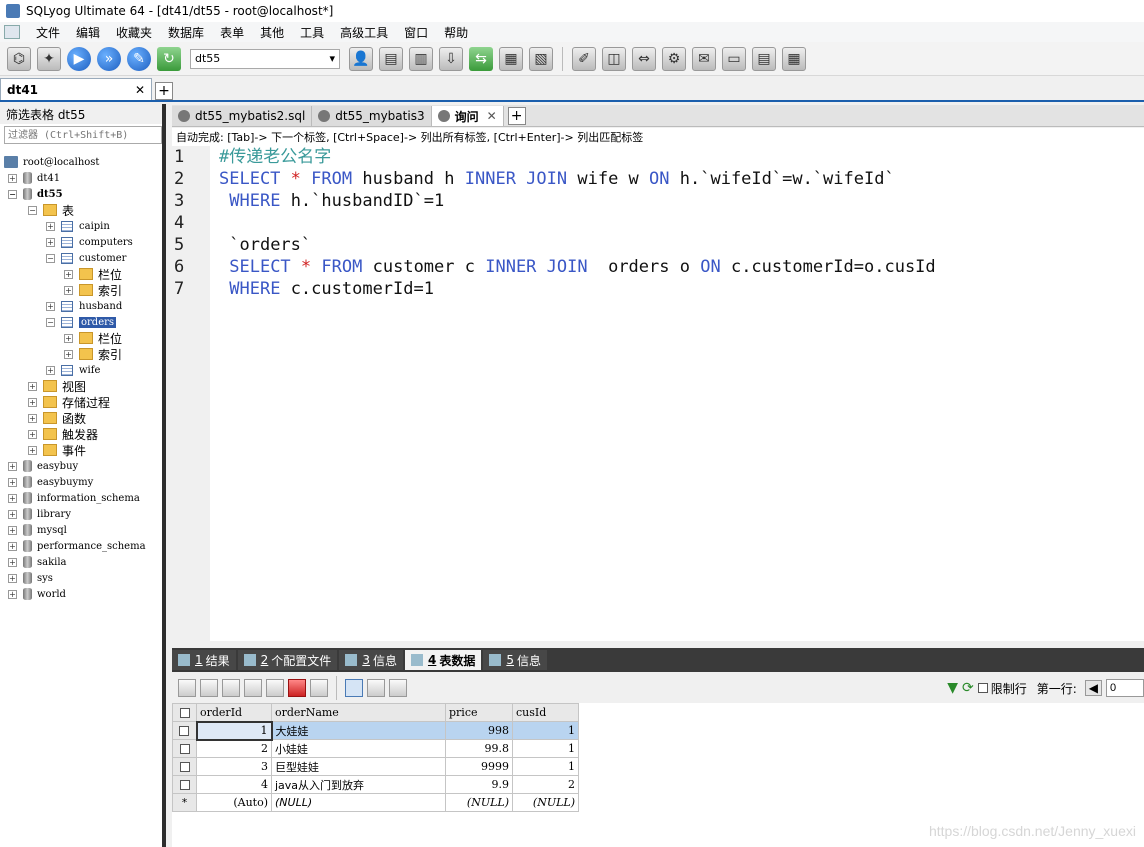 This screenshot has width=1144, height=847. I want to click on tree-db-mysql: + mysql, so click(37, 530).